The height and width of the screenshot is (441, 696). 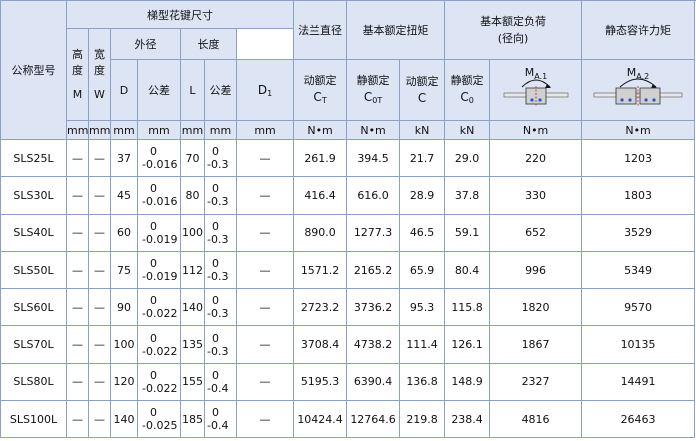 I want to click on cell-model: SLS40L, so click(x=33, y=232).